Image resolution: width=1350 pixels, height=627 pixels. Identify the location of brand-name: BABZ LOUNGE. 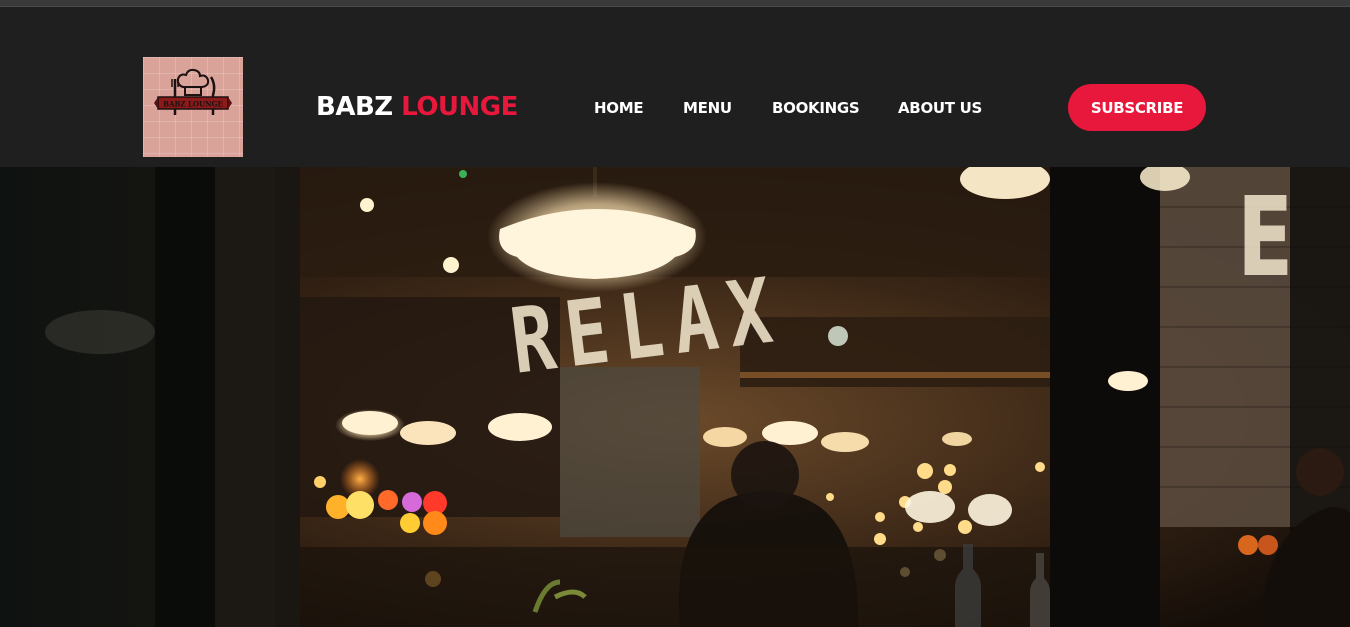
(417, 107).